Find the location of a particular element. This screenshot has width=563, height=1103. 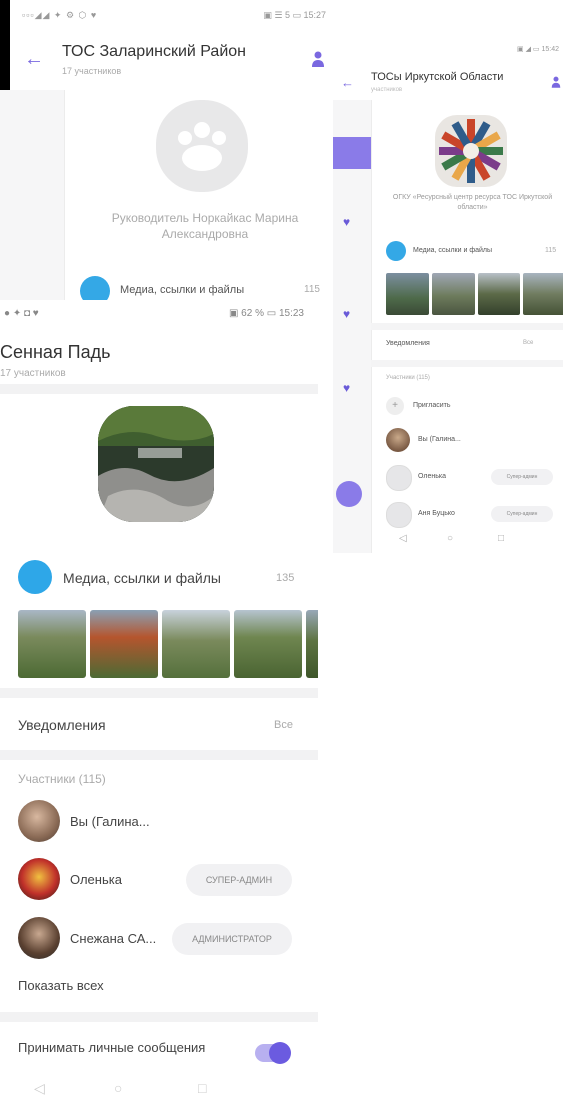

status-time: ▣ ◢ ▭ 15:42 is located at coordinates (538, 49).